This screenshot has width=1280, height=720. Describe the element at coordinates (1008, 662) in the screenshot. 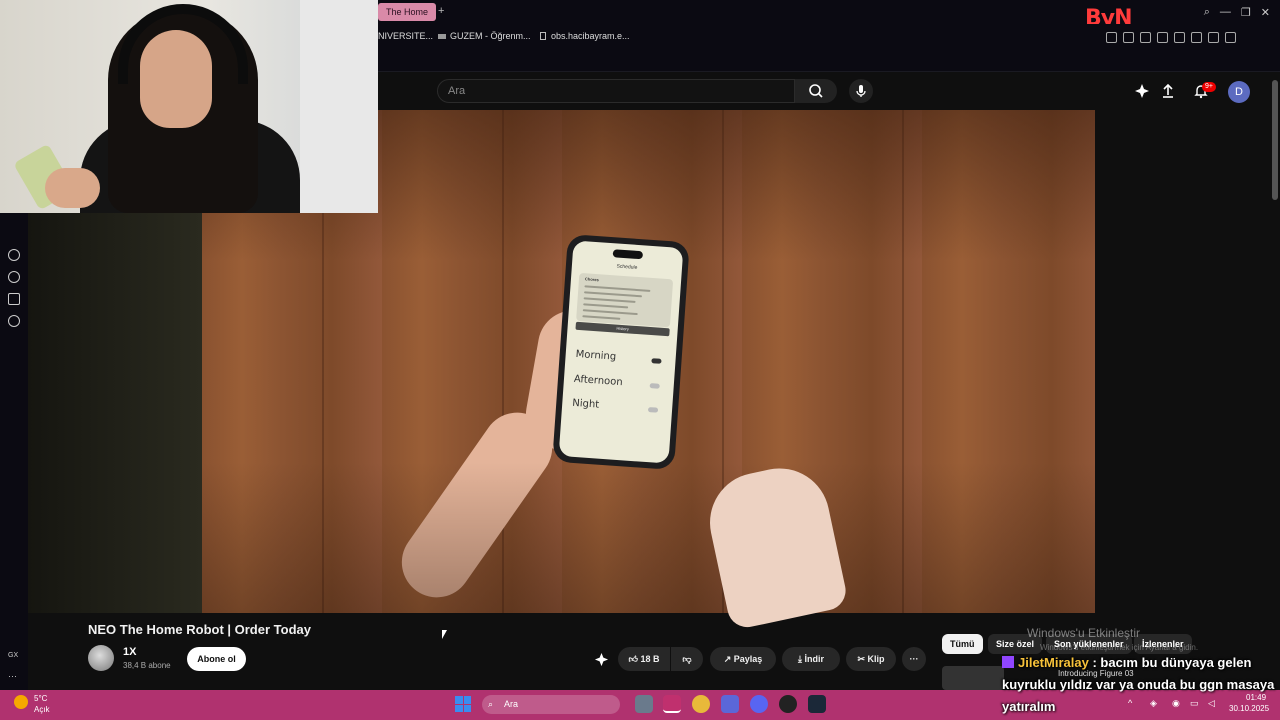

I see `chat-badge-icon` at that location.